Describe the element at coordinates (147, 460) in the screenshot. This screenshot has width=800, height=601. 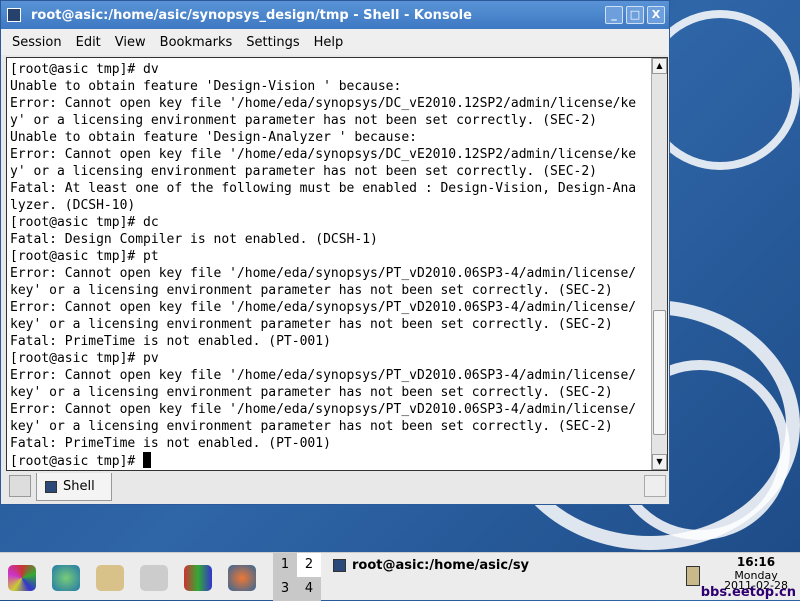
I see `cursor` at that location.